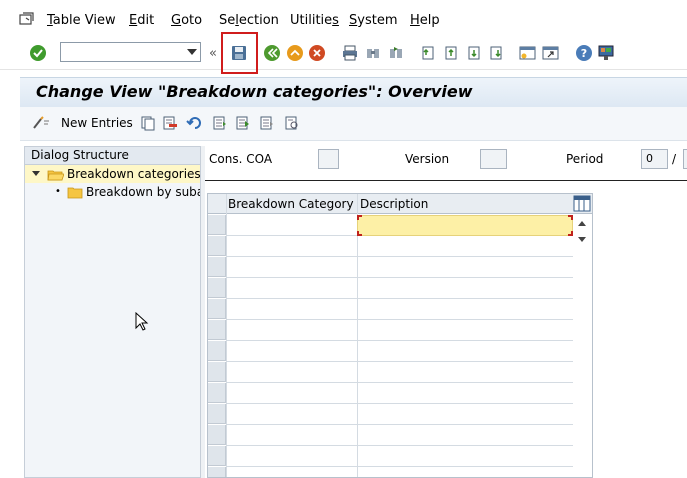 Image resolution: width=687 pixels, height=478 pixels. Describe the element at coordinates (192, 52) in the screenshot. I see `chevron-down-icon` at that location.